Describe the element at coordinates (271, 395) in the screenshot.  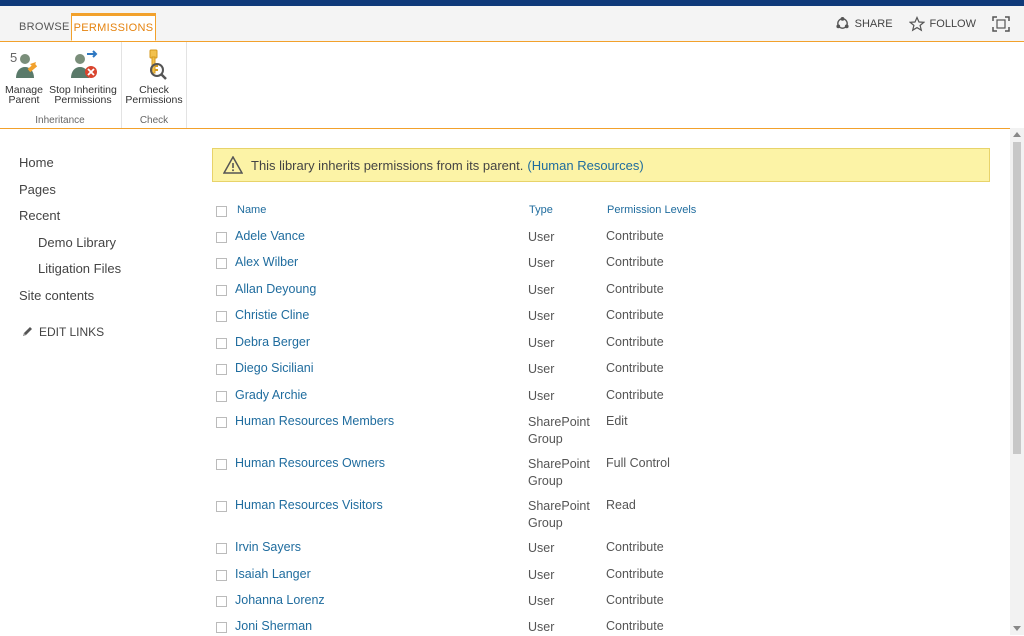
I see `principal-name-link: Grady Archie` at that location.